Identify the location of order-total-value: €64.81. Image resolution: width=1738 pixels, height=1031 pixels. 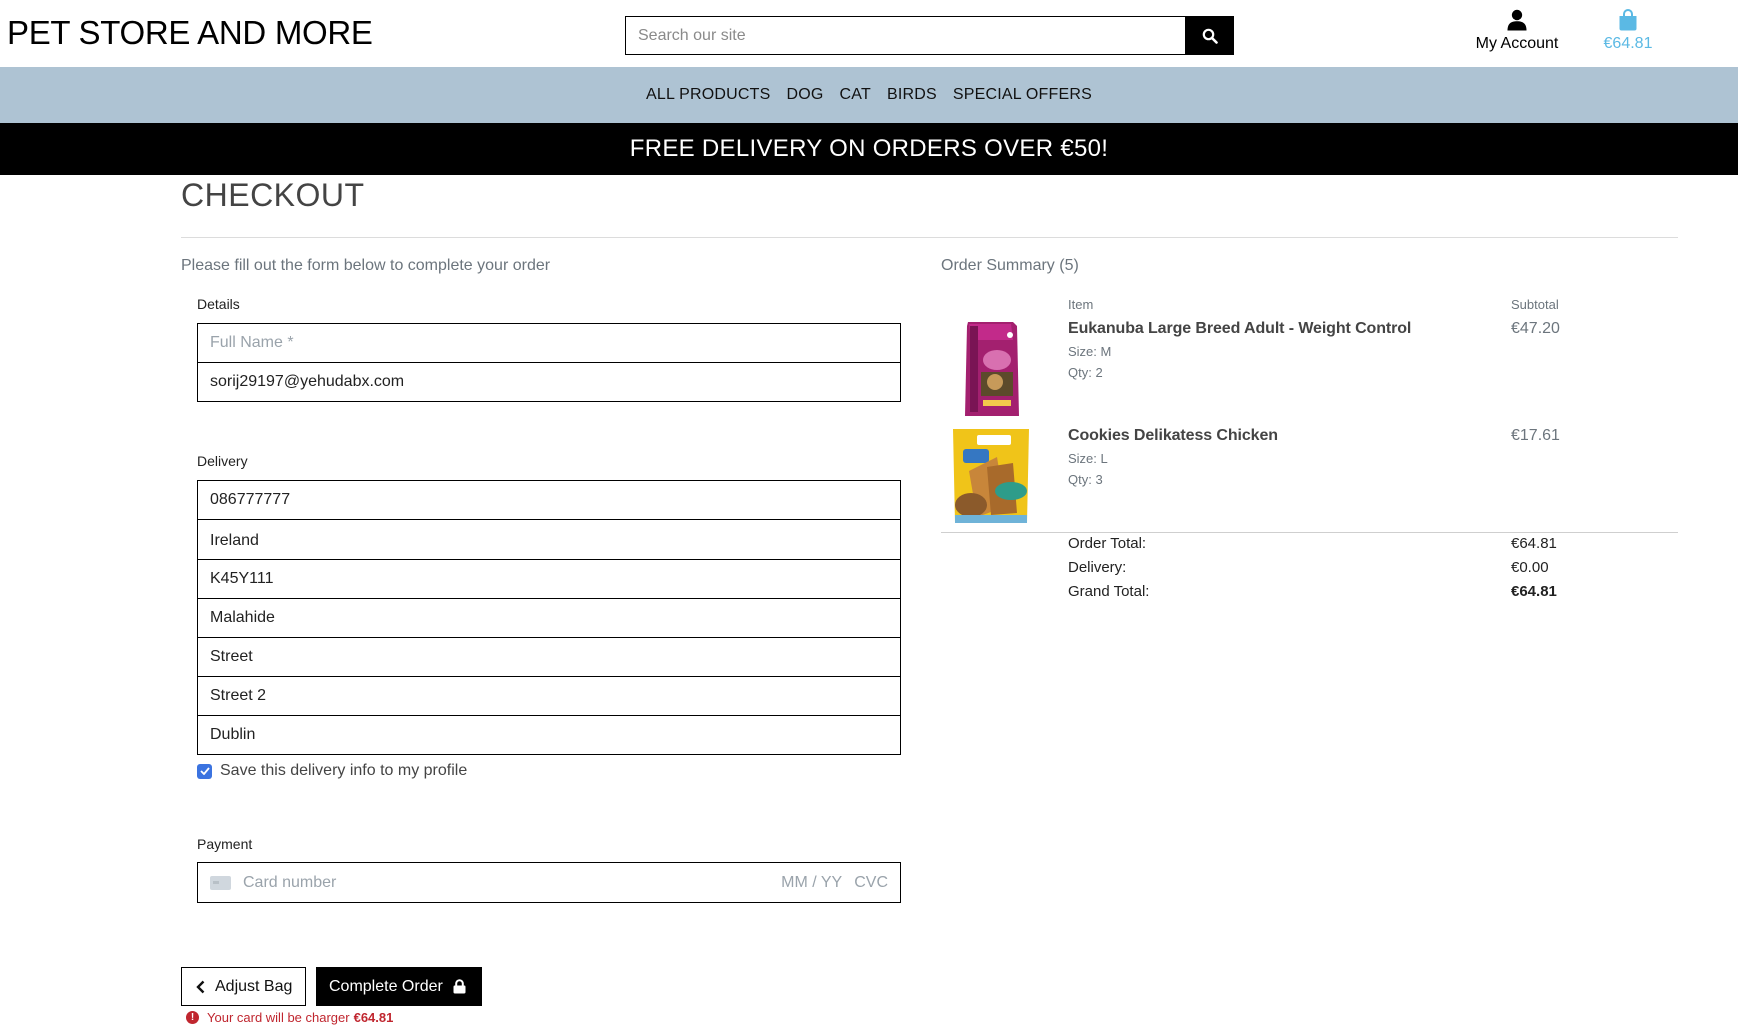
(1534, 543).